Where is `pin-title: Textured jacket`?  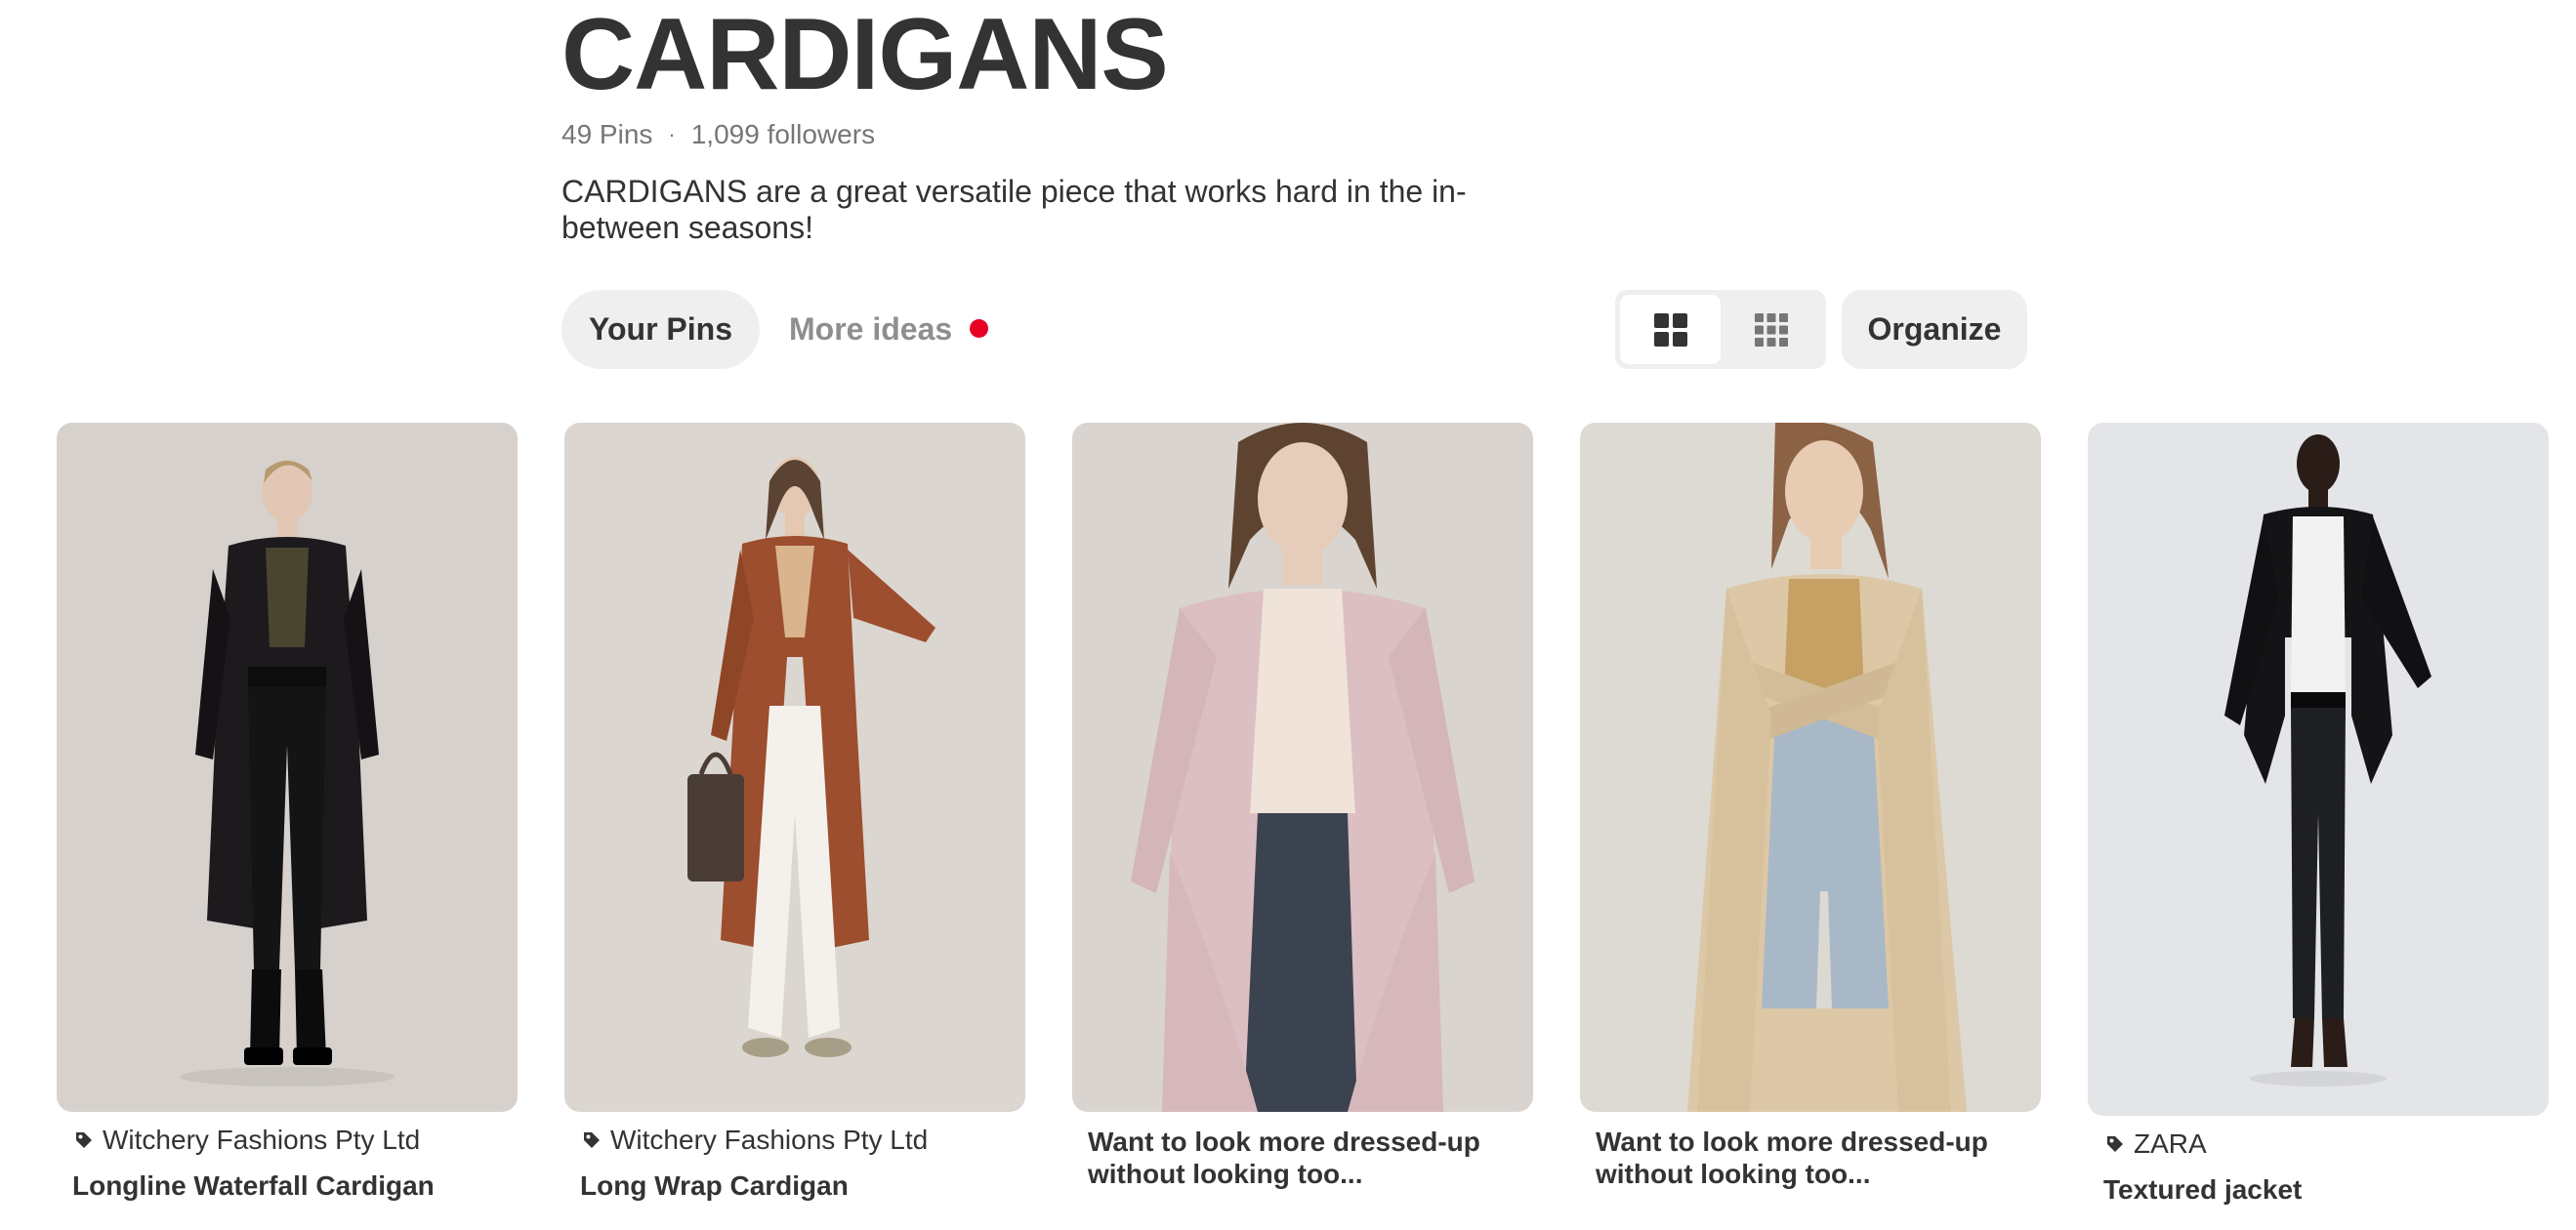
pin-title: Textured jacket is located at coordinates (2318, 1189).